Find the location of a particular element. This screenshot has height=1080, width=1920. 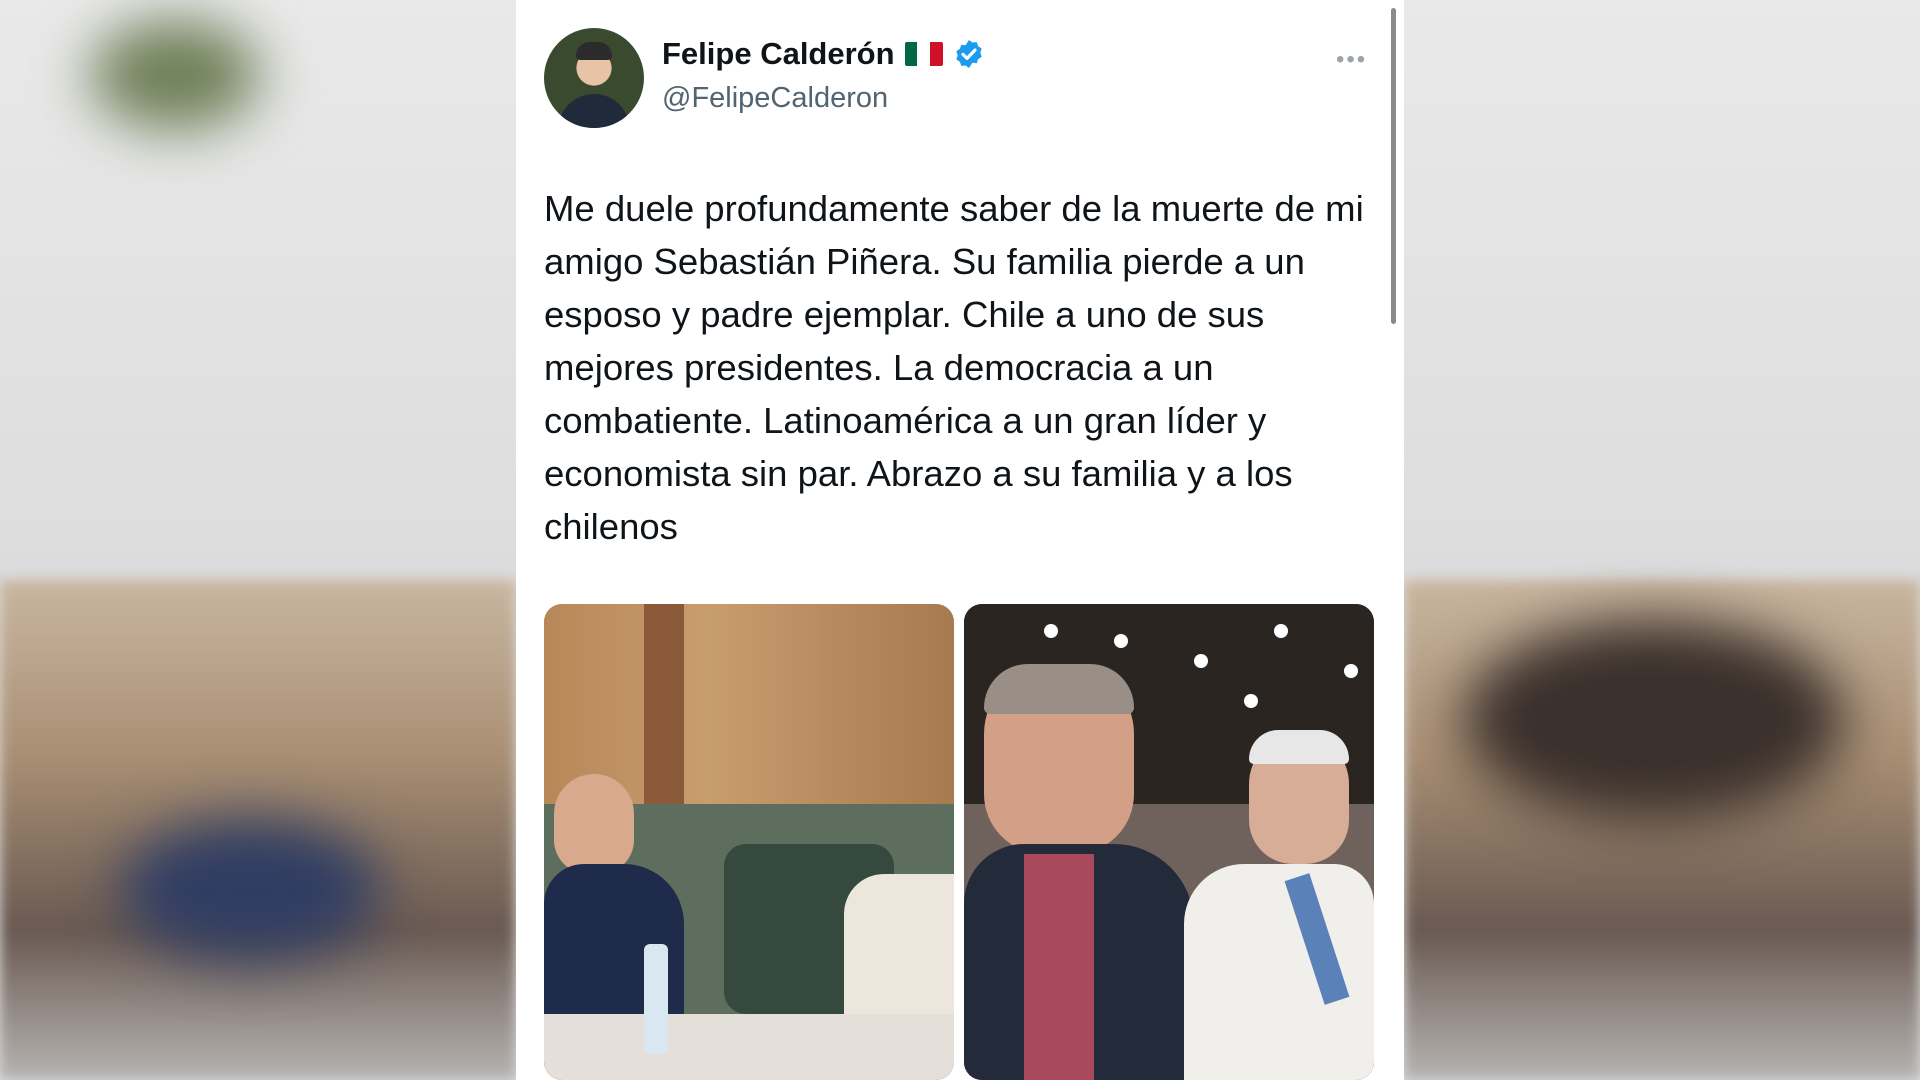

author-name: Felipe Calderón is located at coordinates (778, 54).